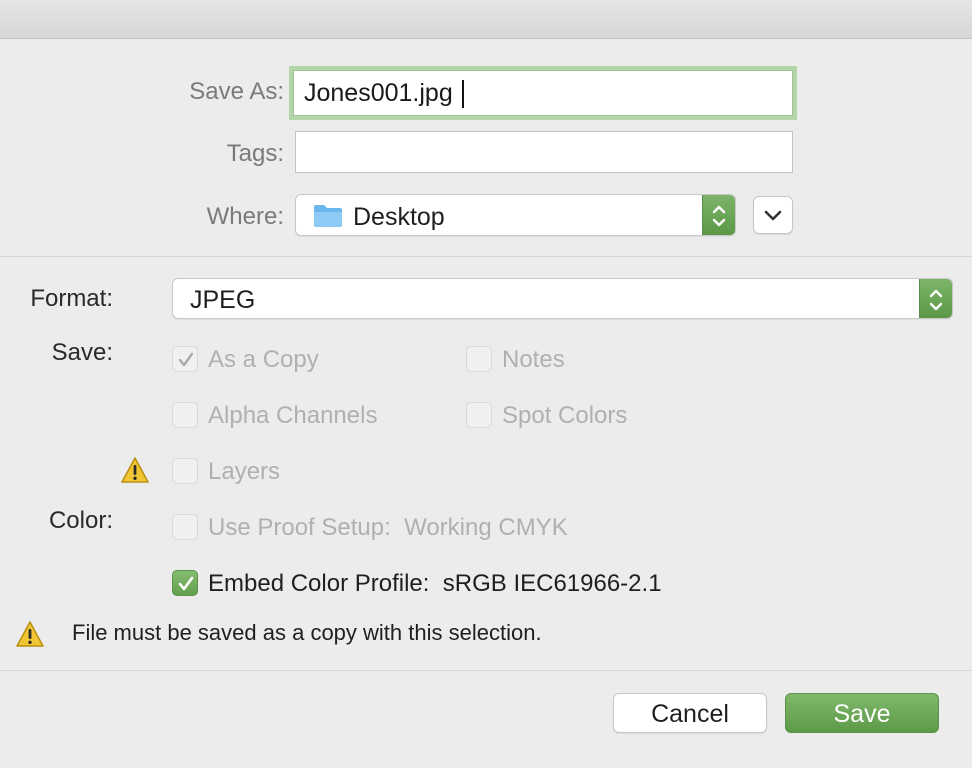  I want to click on format-label: Format:, so click(71, 298).